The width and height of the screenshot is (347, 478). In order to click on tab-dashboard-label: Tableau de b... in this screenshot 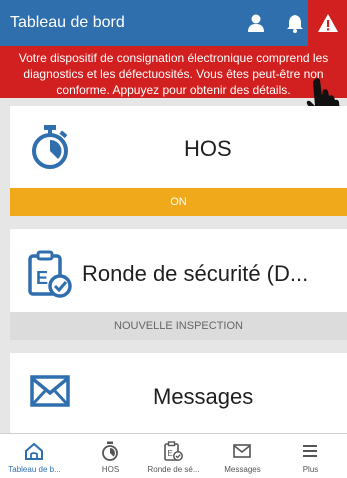, I will do `click(34, 469)`.